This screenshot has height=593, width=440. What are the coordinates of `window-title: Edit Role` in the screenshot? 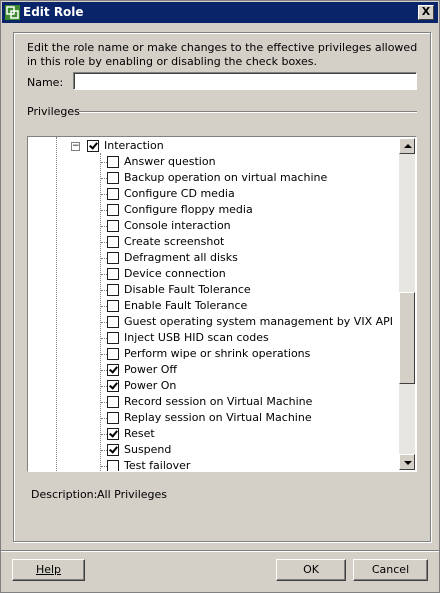 It's located at (53, 12).